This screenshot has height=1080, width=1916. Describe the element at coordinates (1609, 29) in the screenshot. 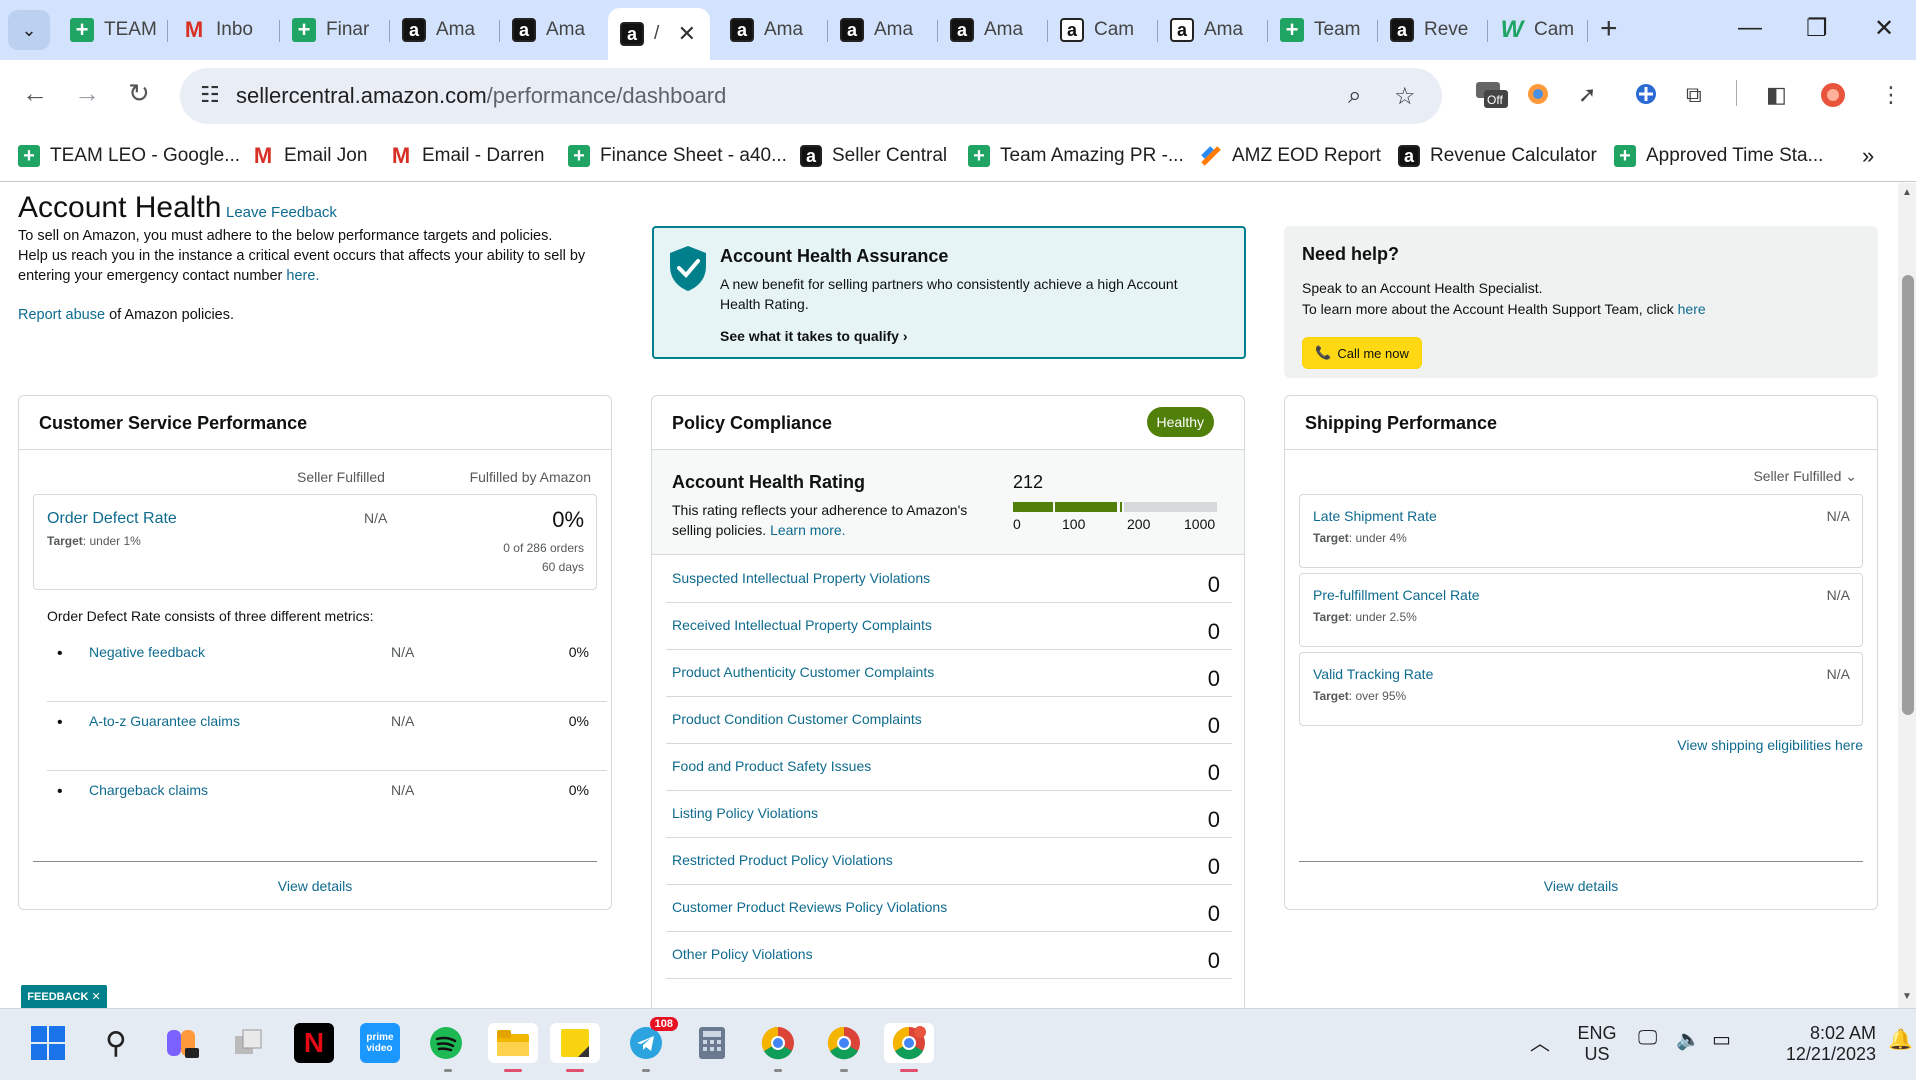

I see `new-tab-icon: +` at that location.